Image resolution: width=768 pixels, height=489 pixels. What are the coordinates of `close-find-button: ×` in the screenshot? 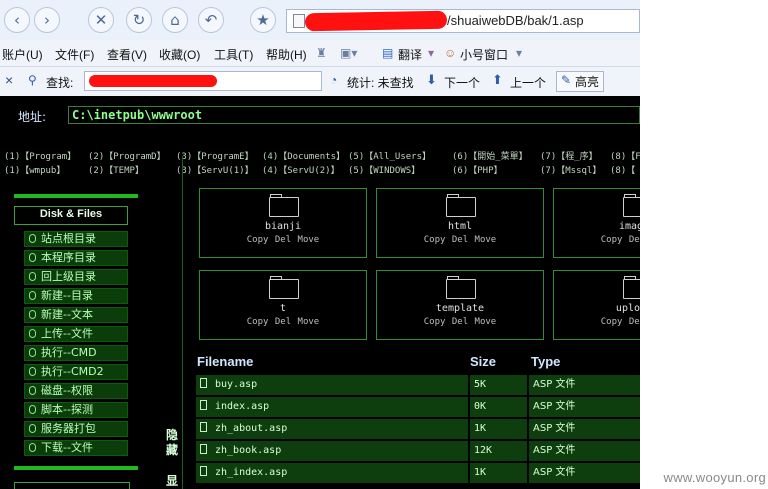 It's located at (9, 80).